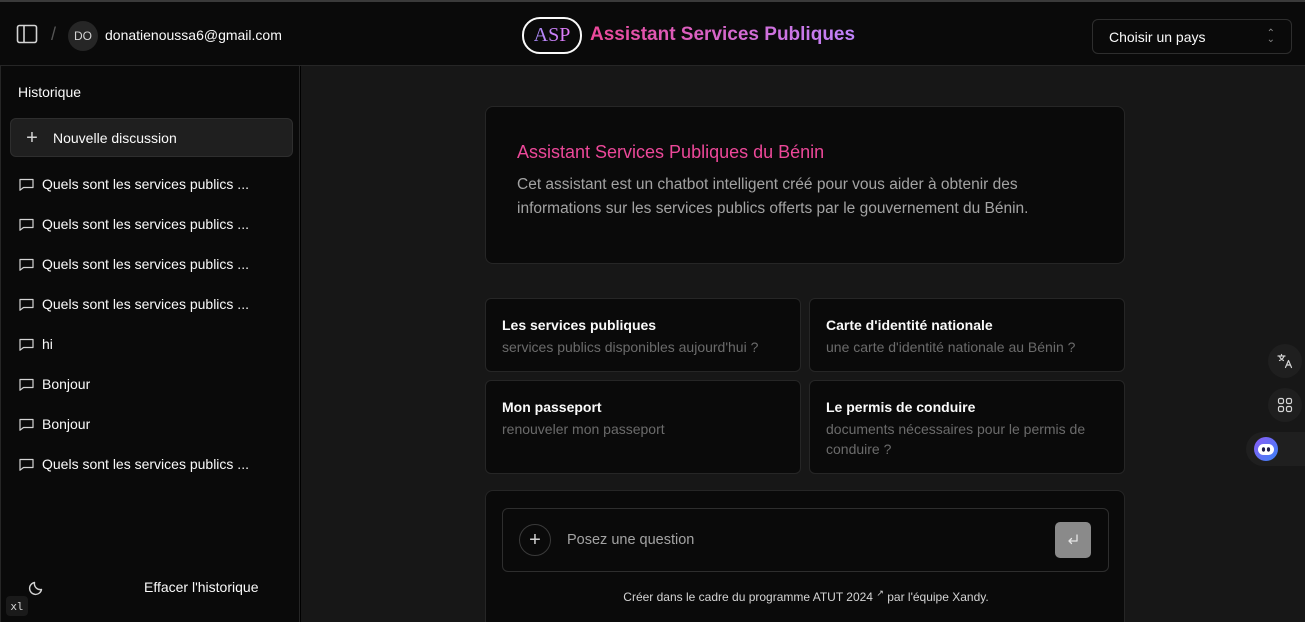 The image size is (1305, 622). Describe the element at coordinates (193, 35) in the screenshot. I see `user-email: donatienoussa6@gmail.com` at that location.